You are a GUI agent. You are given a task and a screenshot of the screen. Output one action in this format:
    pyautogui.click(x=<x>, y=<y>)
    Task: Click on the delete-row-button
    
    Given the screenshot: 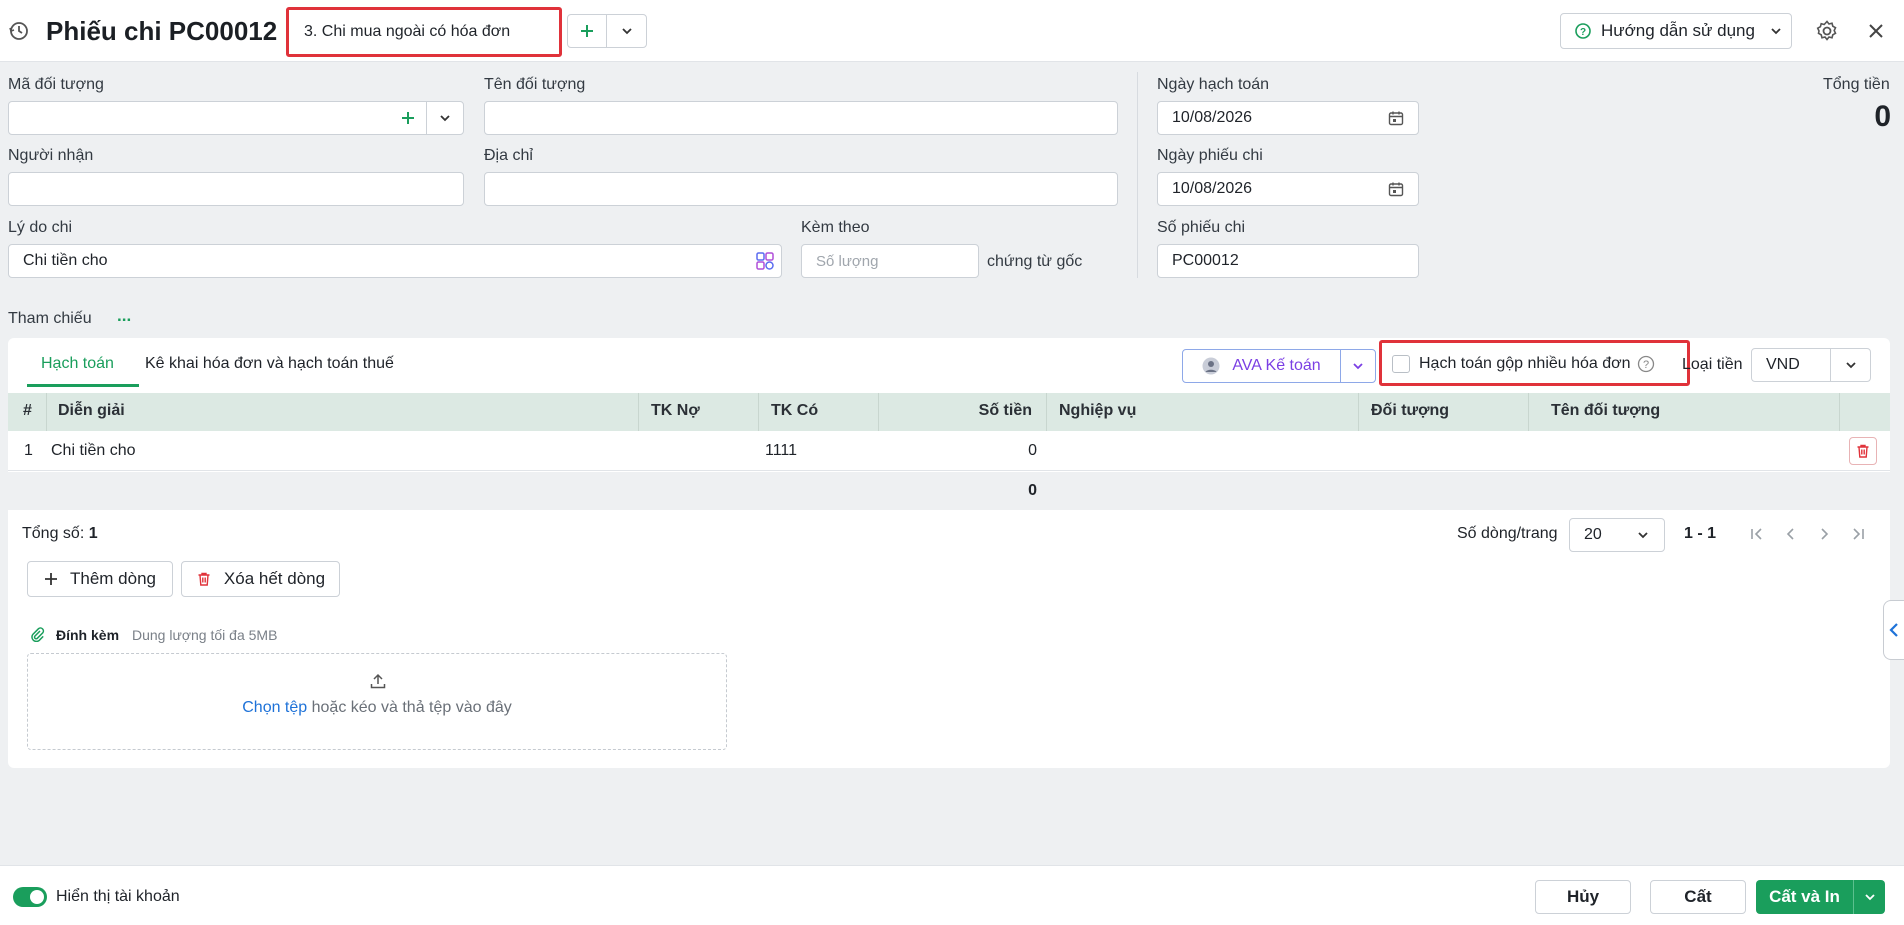 What is the action you would take?
    pyautogui.click(x=1863, y=451)
    